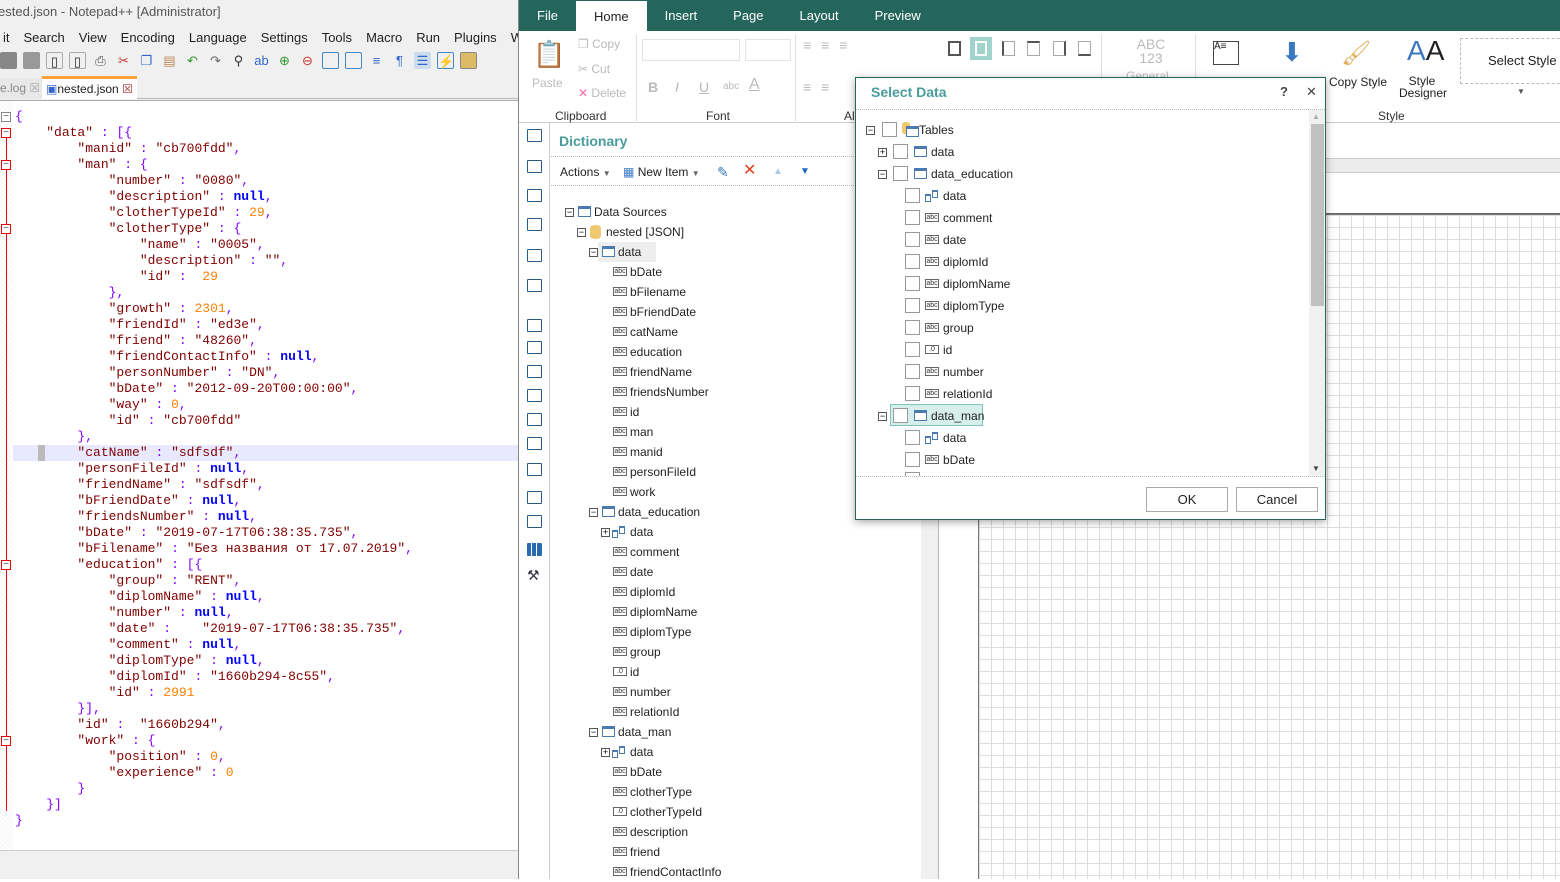  Describe the element at coordinates (726, 872) in the screenshot. I see `tree-item: abc friendContactInfo` at that location.